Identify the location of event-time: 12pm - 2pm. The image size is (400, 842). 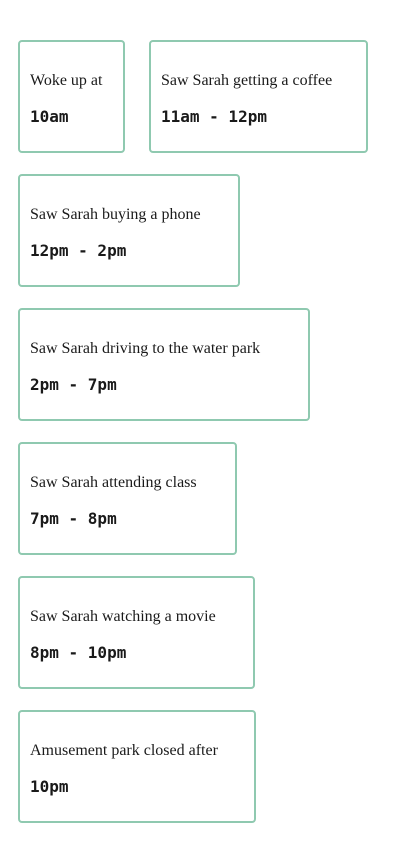
(78, 250).